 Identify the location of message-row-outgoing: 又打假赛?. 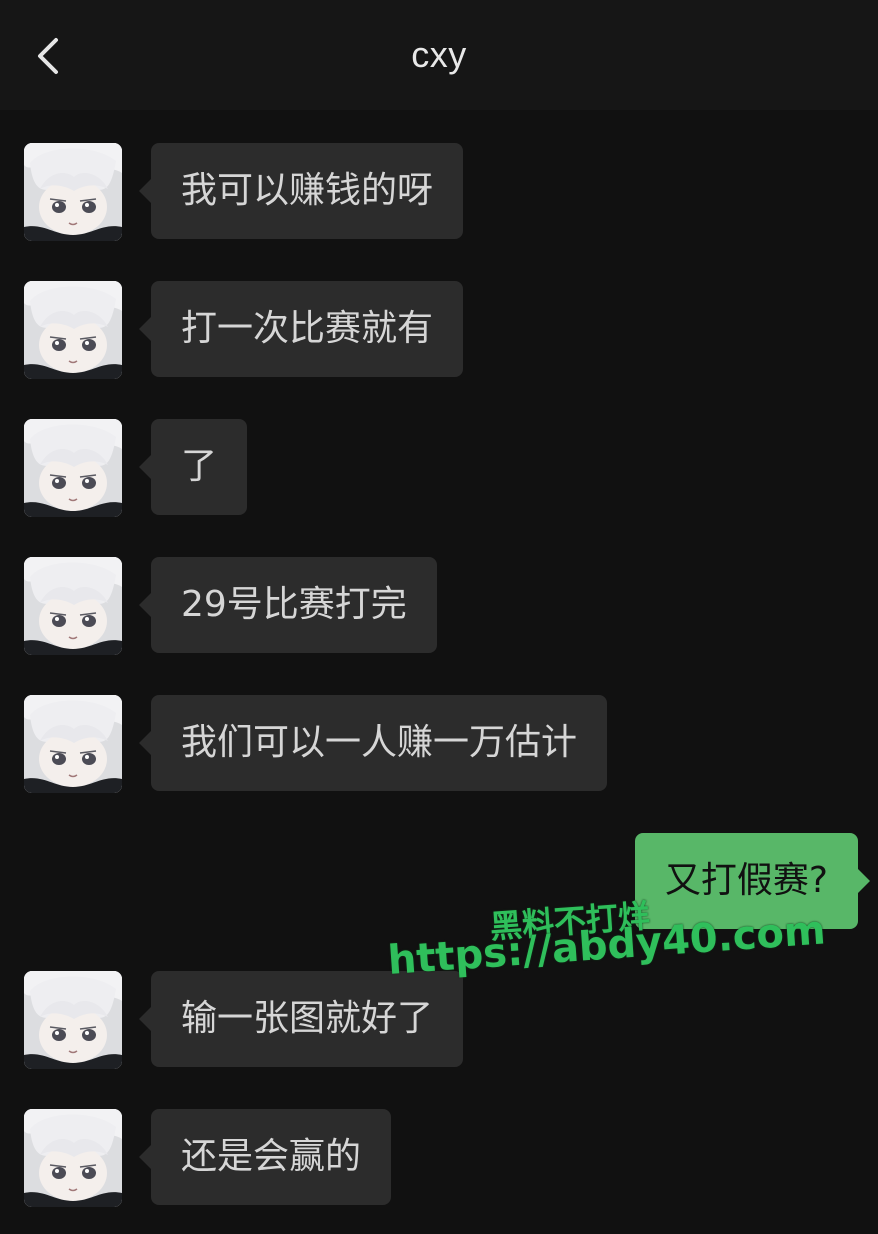
(439, 864).